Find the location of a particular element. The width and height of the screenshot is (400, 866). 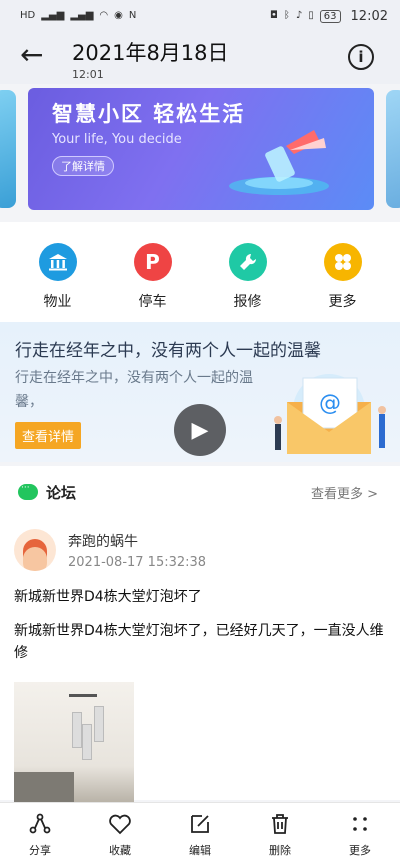

forum-title: 论坛 is located at coordinates (61, 492).